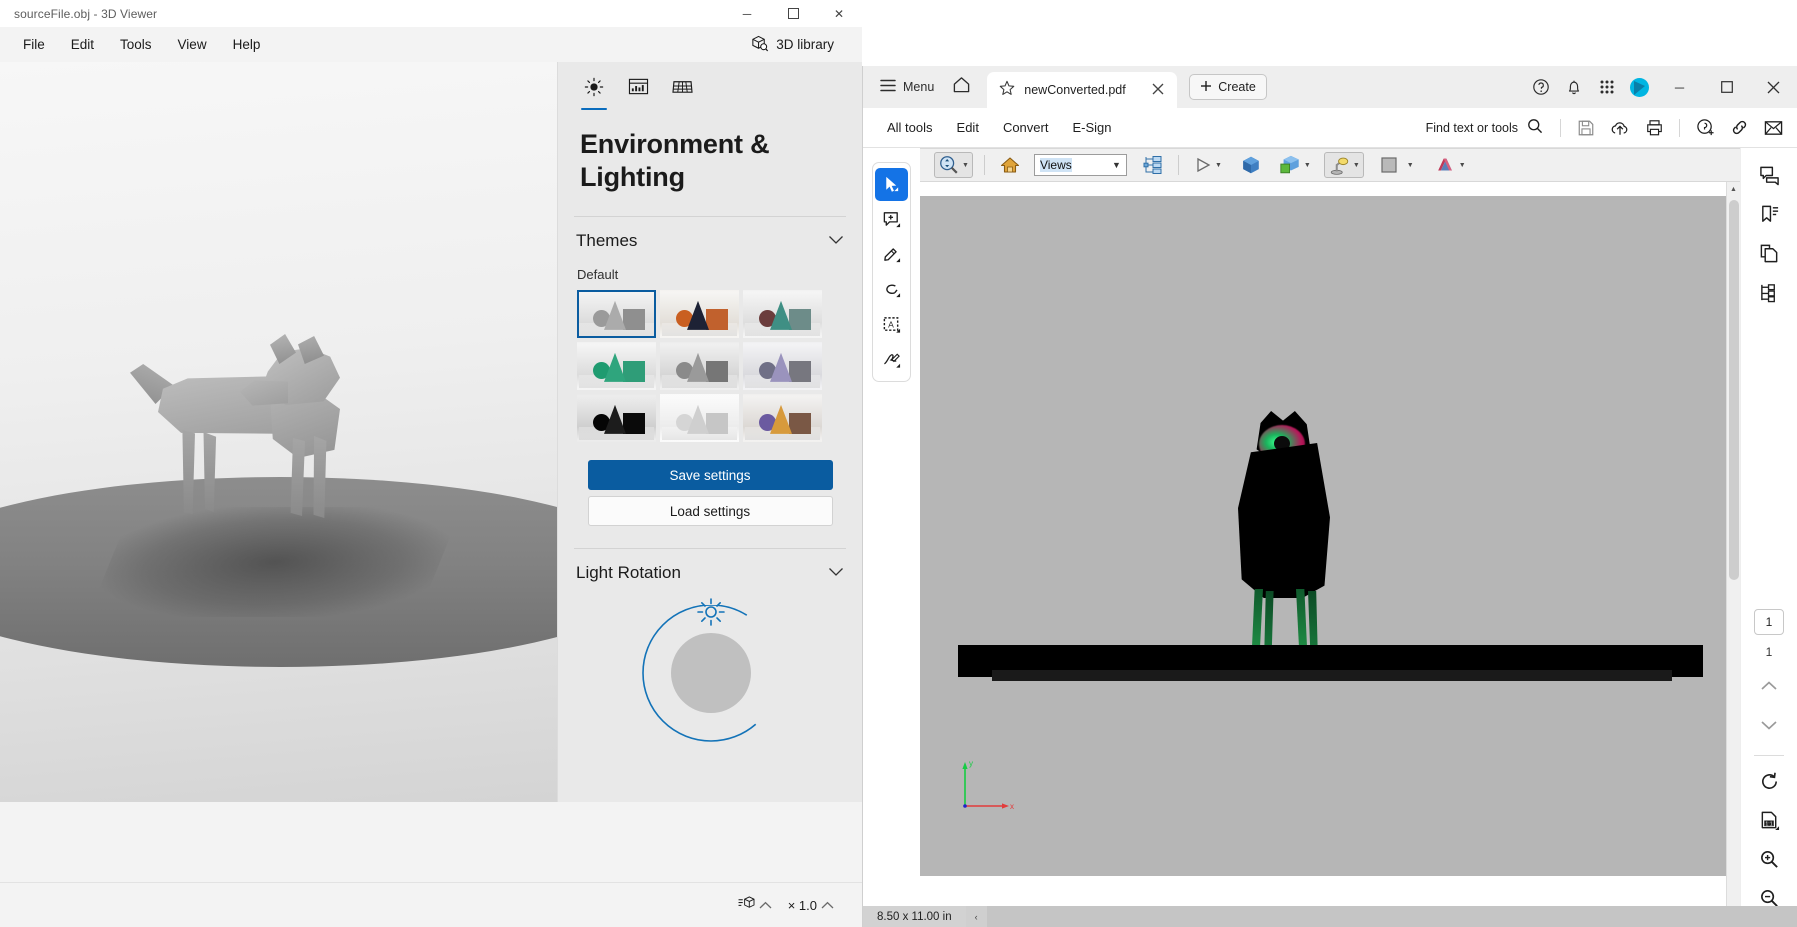 The image size is (1797, 927). Describe the element at coordinates (1769, 820) in the screenshot. I see `fit-page-icon: 1:1` at that location.